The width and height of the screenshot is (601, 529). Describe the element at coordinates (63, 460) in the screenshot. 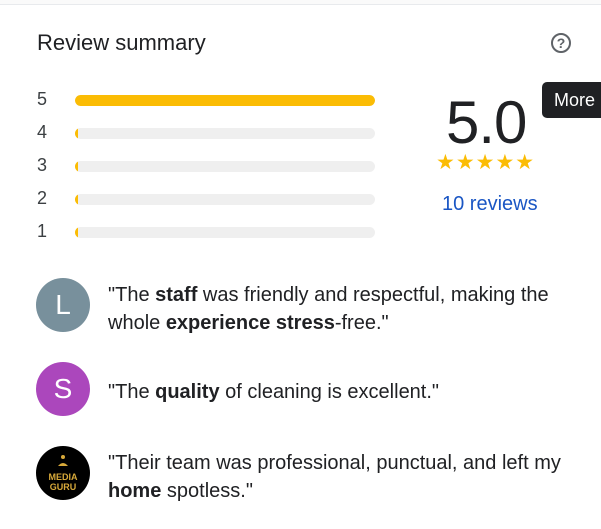

I see `meditation-figure-icon` at that location.